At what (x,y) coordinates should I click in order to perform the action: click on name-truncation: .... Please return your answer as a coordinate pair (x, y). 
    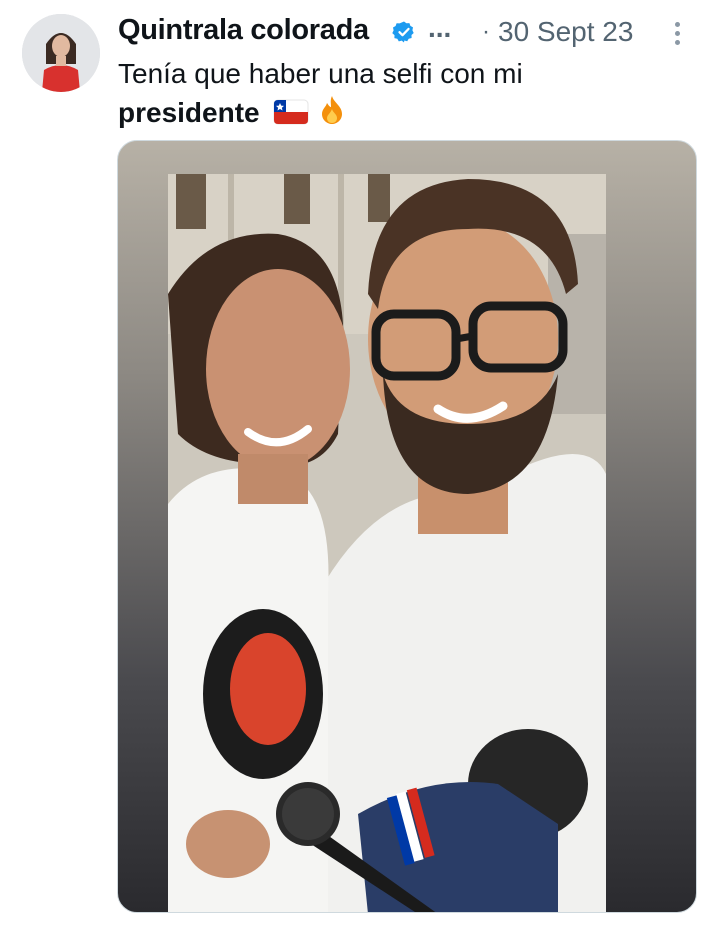
    Looking at the image, I should click on (440, 27).